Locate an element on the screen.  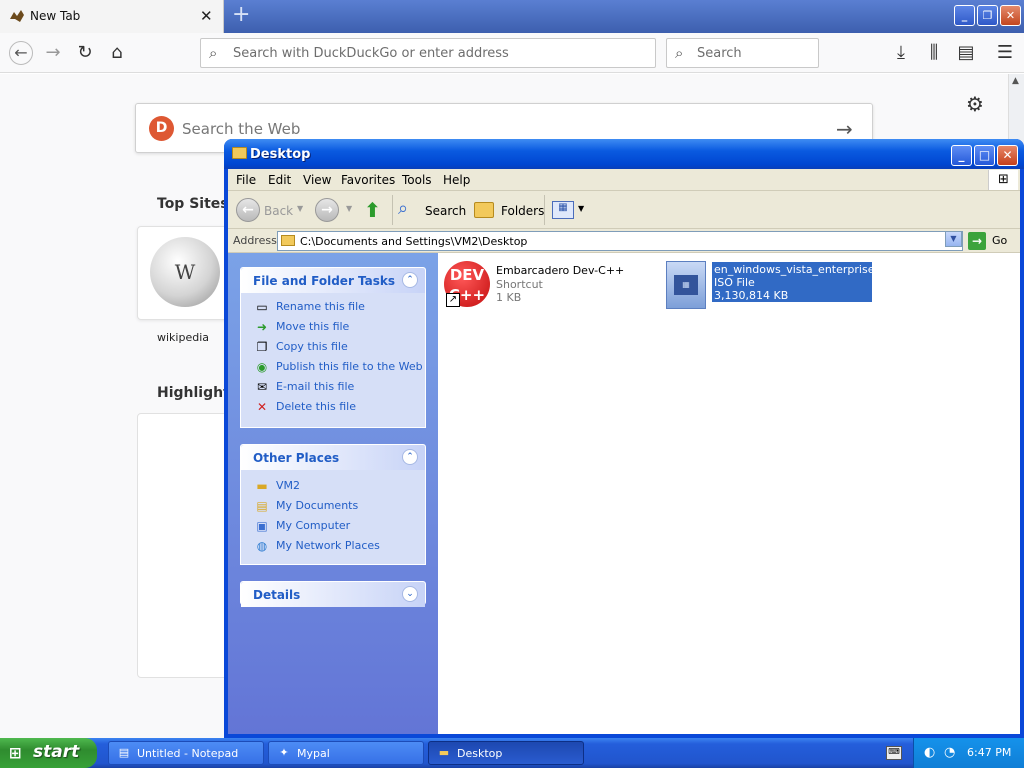
keyboard-icon: ⌨ is located at coordinates (894, 753).